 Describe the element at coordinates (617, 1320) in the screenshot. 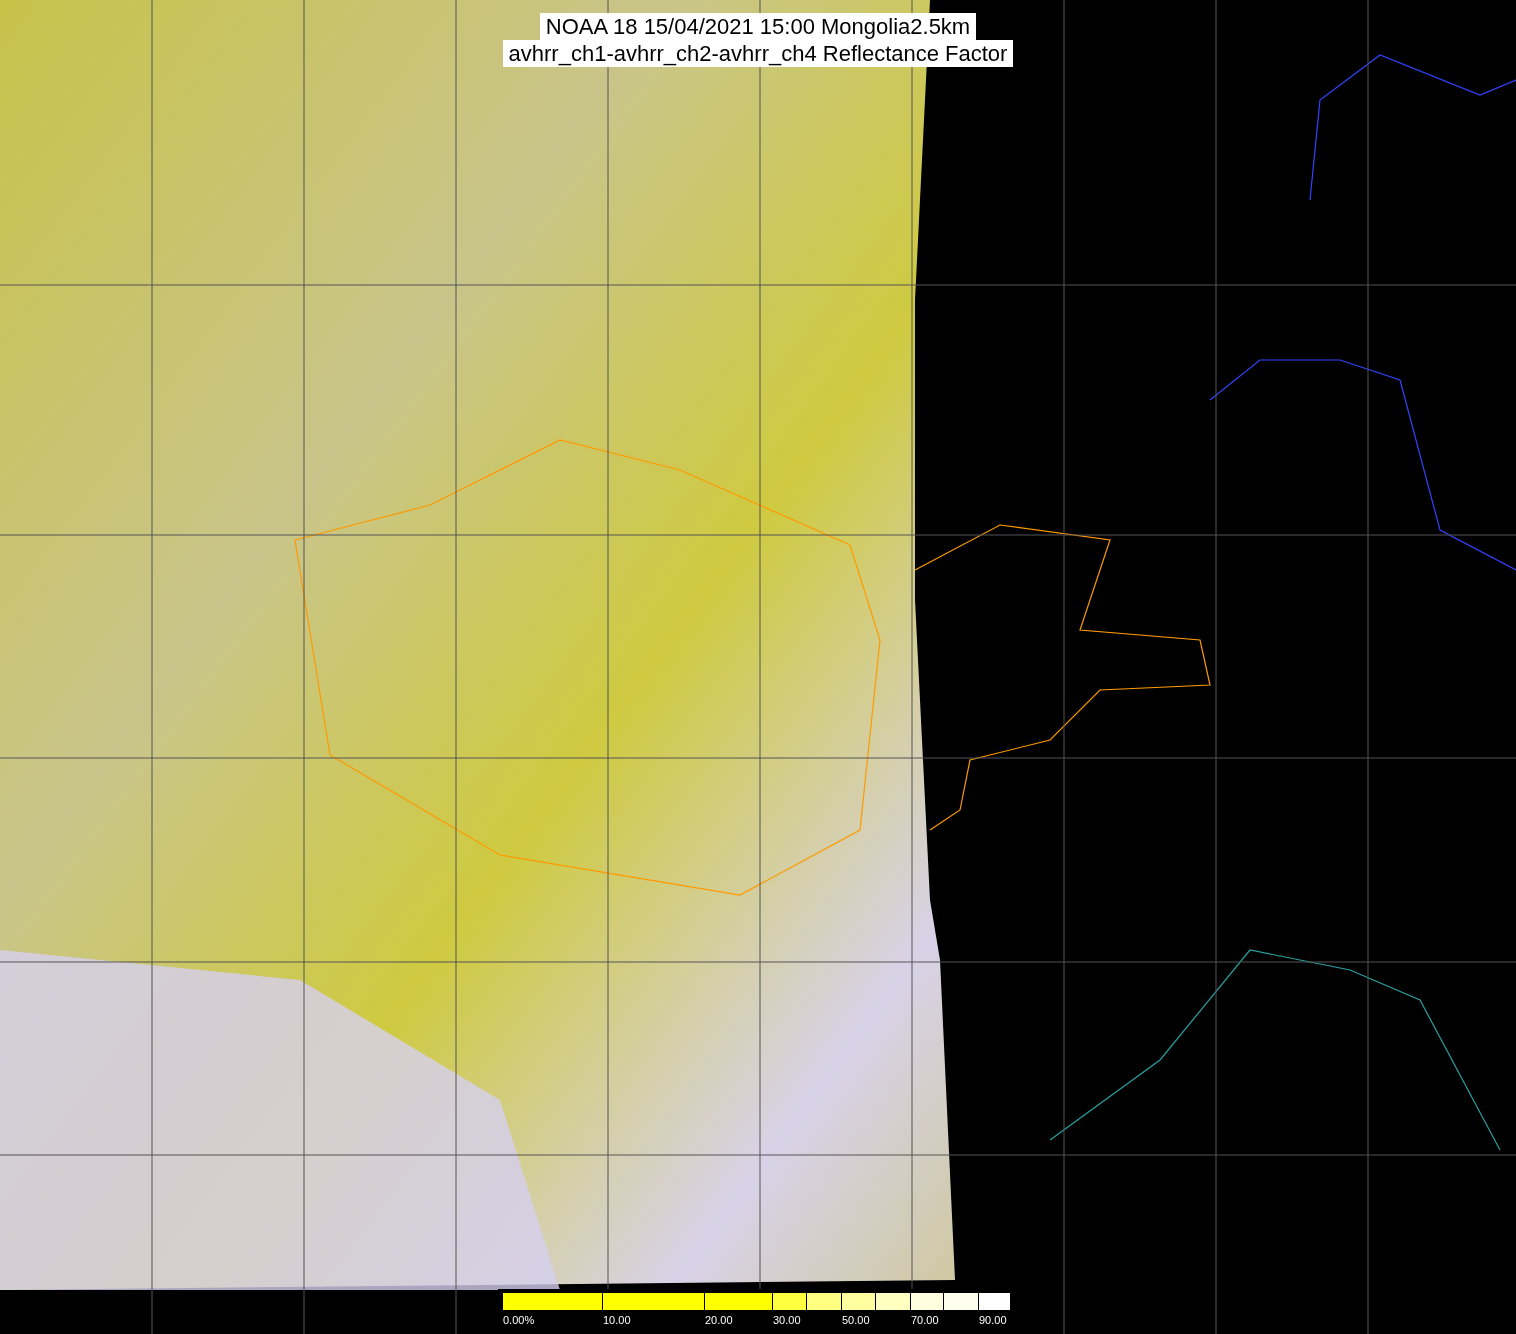

I see `legend-label: 10.00` at that location.